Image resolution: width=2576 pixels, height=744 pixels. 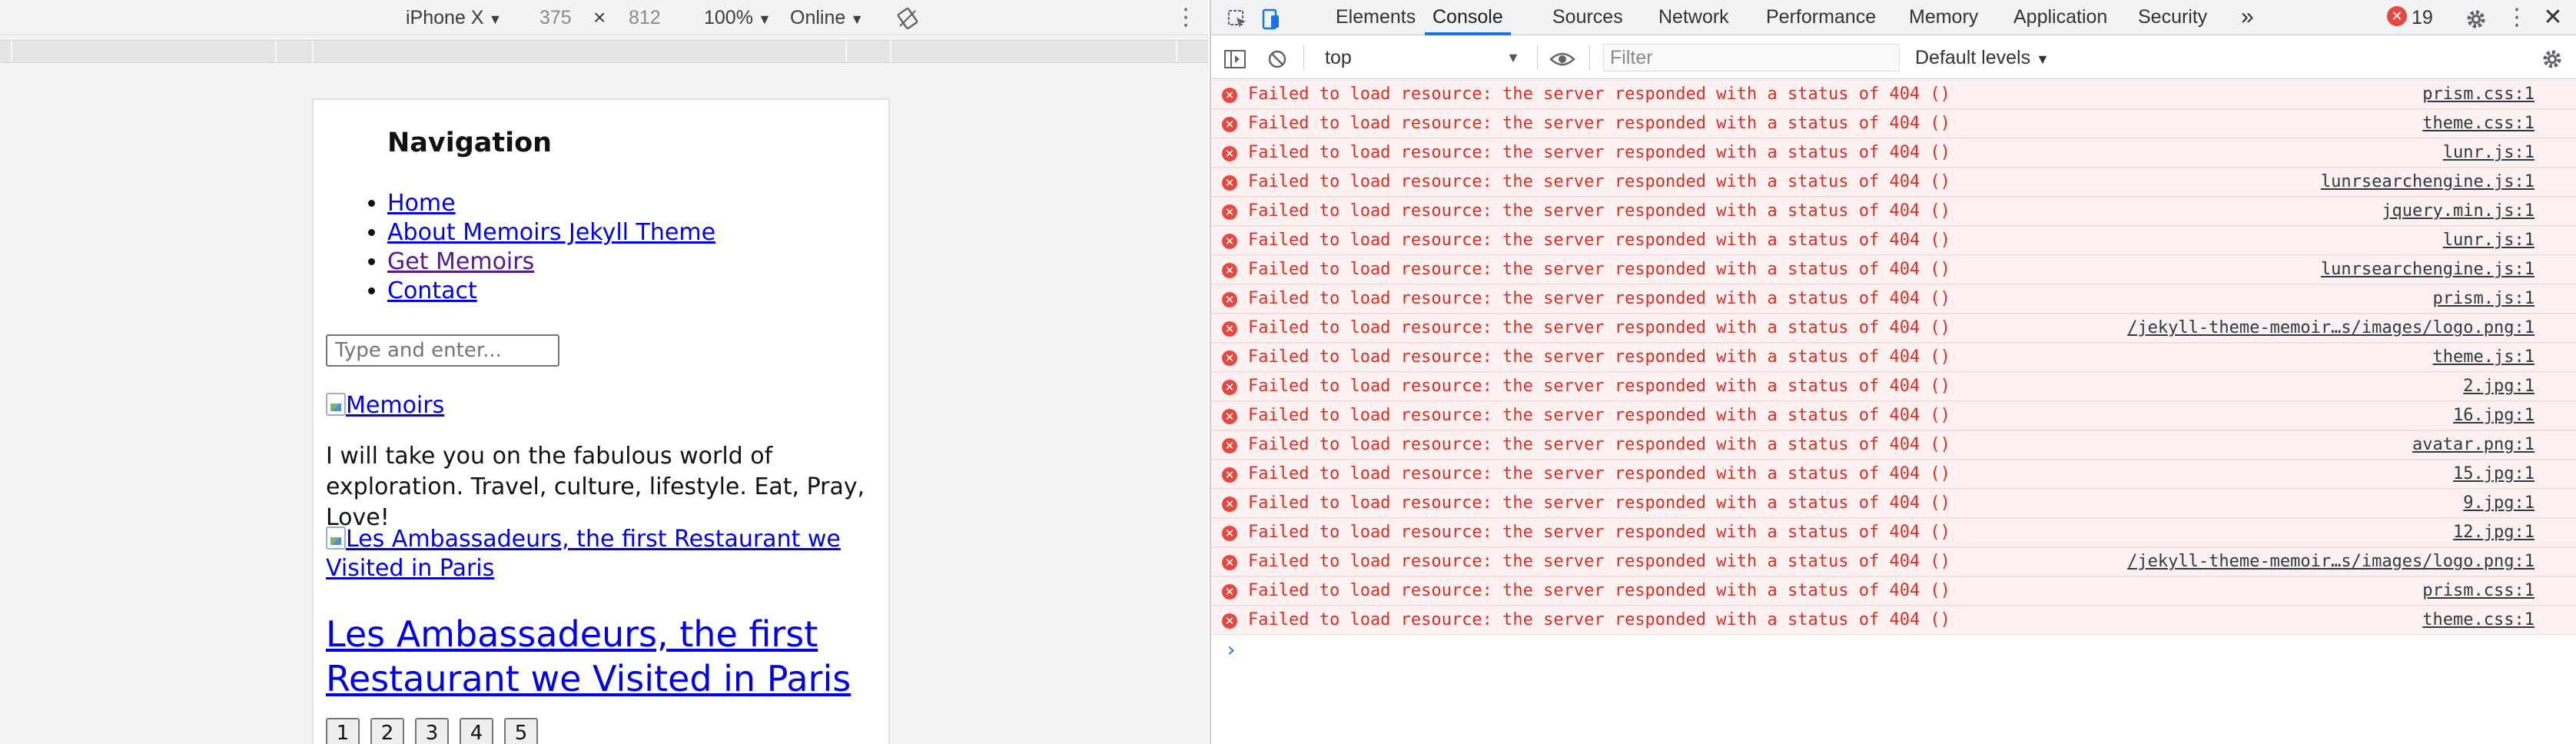 What do you see at coordinates (461, 261) in the screenshot?
I see `nav-link-get-memoirs: Get Memoirs` at bounding box center [461, 261].